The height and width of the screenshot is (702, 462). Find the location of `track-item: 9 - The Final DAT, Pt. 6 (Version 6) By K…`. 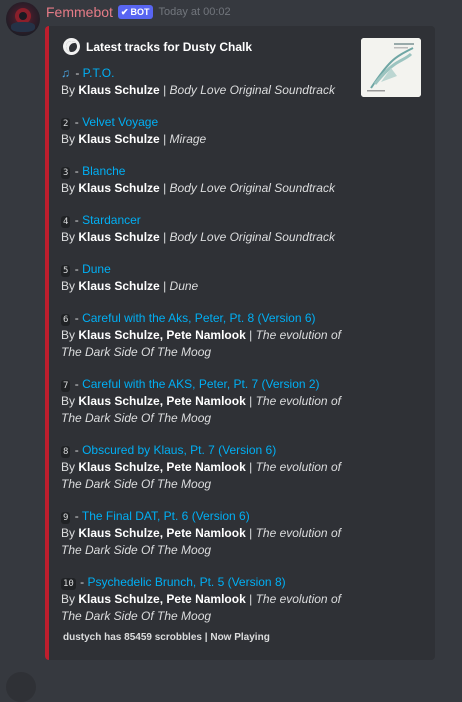

track-item: 9 - The Final DAT, Pt. 6 (Version 6) By K… is located at coordinates (211, 533).